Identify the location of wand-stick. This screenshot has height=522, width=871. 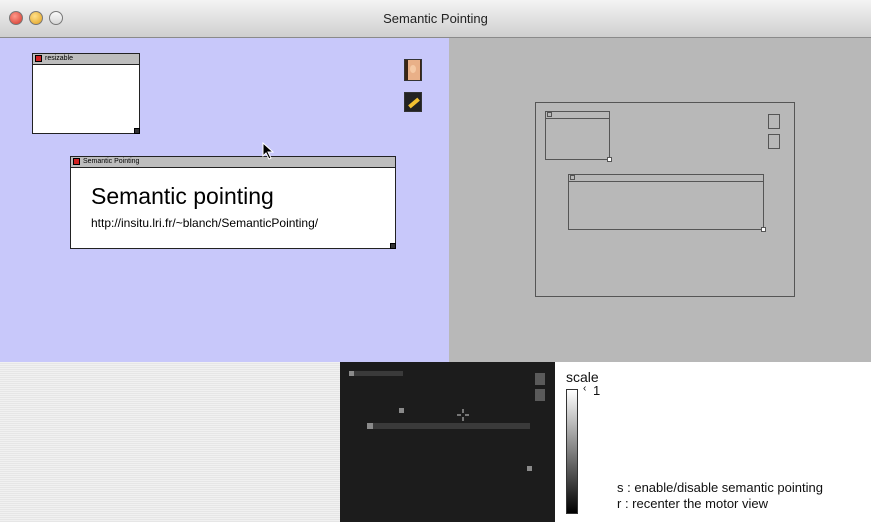
(414, 103).